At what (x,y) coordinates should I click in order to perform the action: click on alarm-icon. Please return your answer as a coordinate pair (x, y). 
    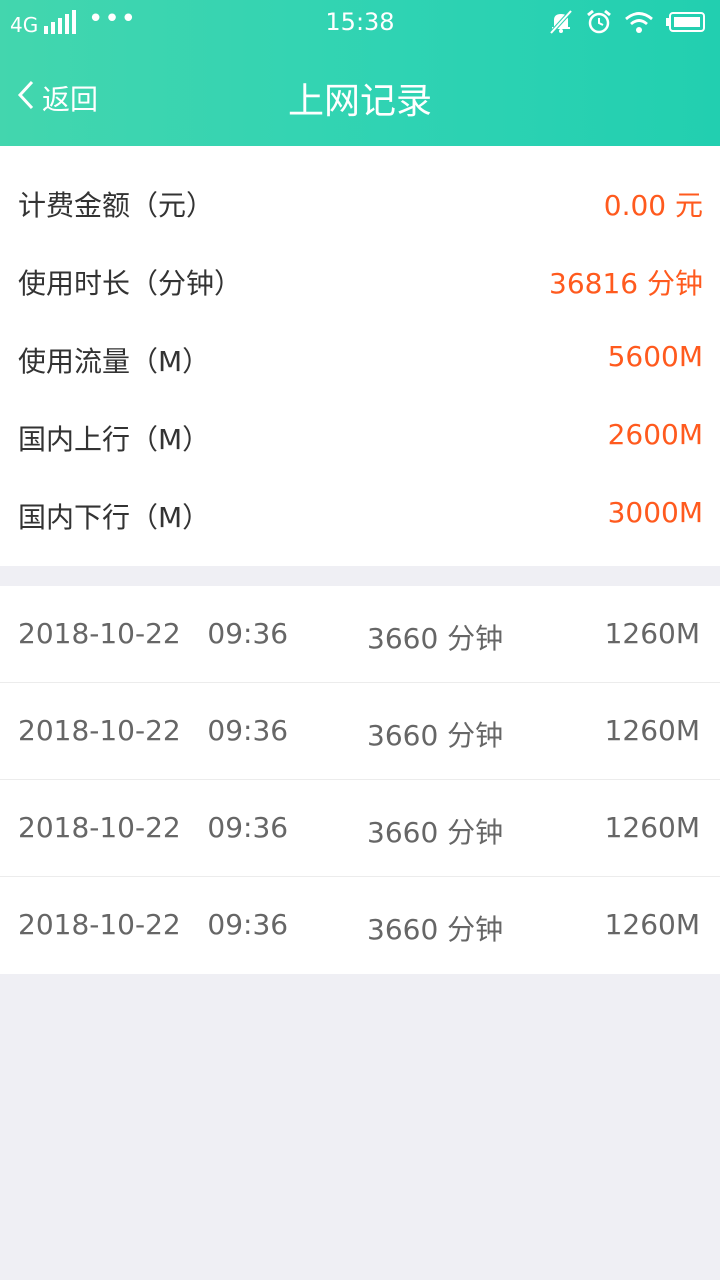
    Looking at the image, I should click on (599, 25).